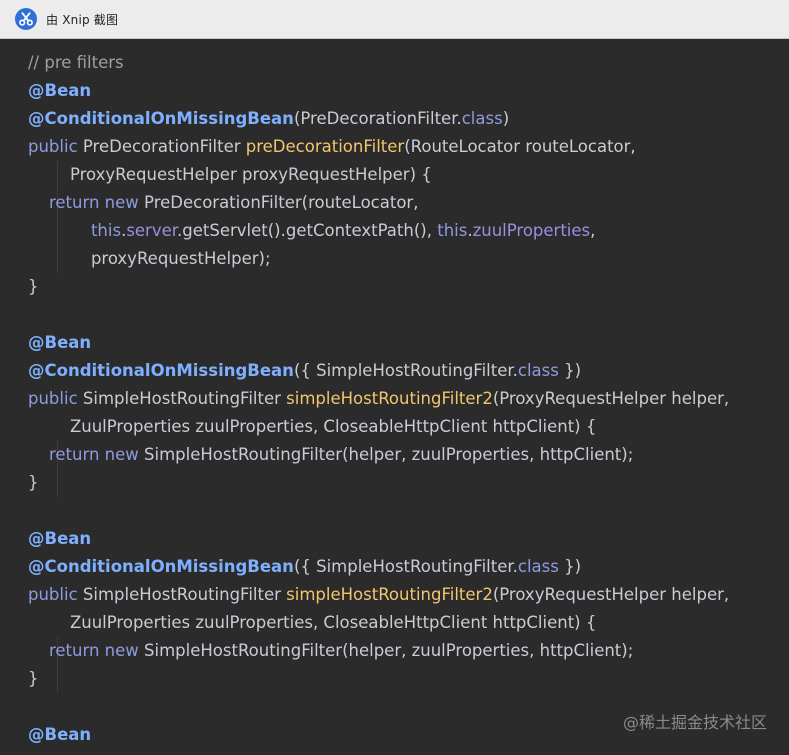 The width and height of the screenshot is (789, 755). I want to click on code-token: PreDecorationFilter(routeLocator,, so click(281, 202).